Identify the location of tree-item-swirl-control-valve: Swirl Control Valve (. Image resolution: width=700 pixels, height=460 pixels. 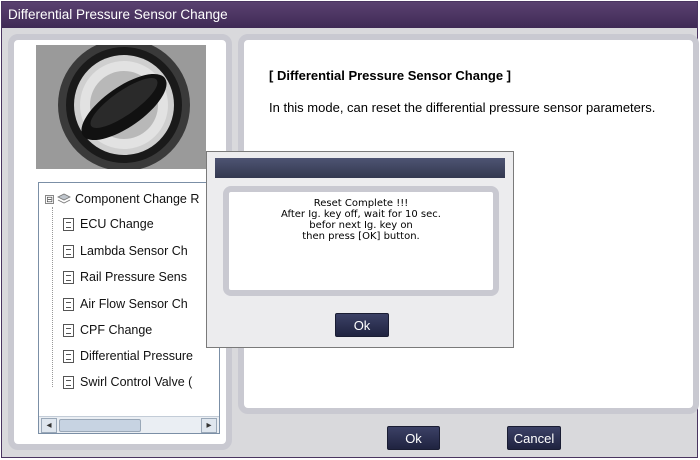
(127, 382).